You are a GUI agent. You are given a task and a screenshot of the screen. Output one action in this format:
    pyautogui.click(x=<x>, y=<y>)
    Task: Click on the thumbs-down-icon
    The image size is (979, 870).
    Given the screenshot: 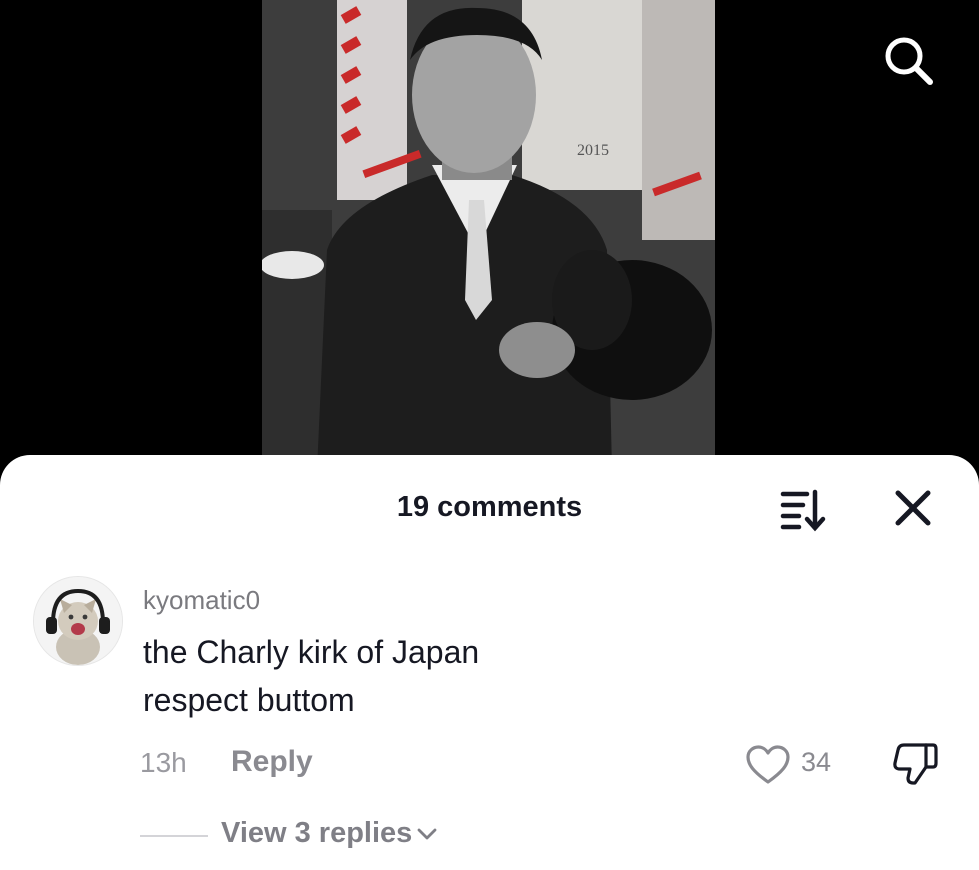 What is the action you would take?
    pyautogui.click(x=915, y=764)
    